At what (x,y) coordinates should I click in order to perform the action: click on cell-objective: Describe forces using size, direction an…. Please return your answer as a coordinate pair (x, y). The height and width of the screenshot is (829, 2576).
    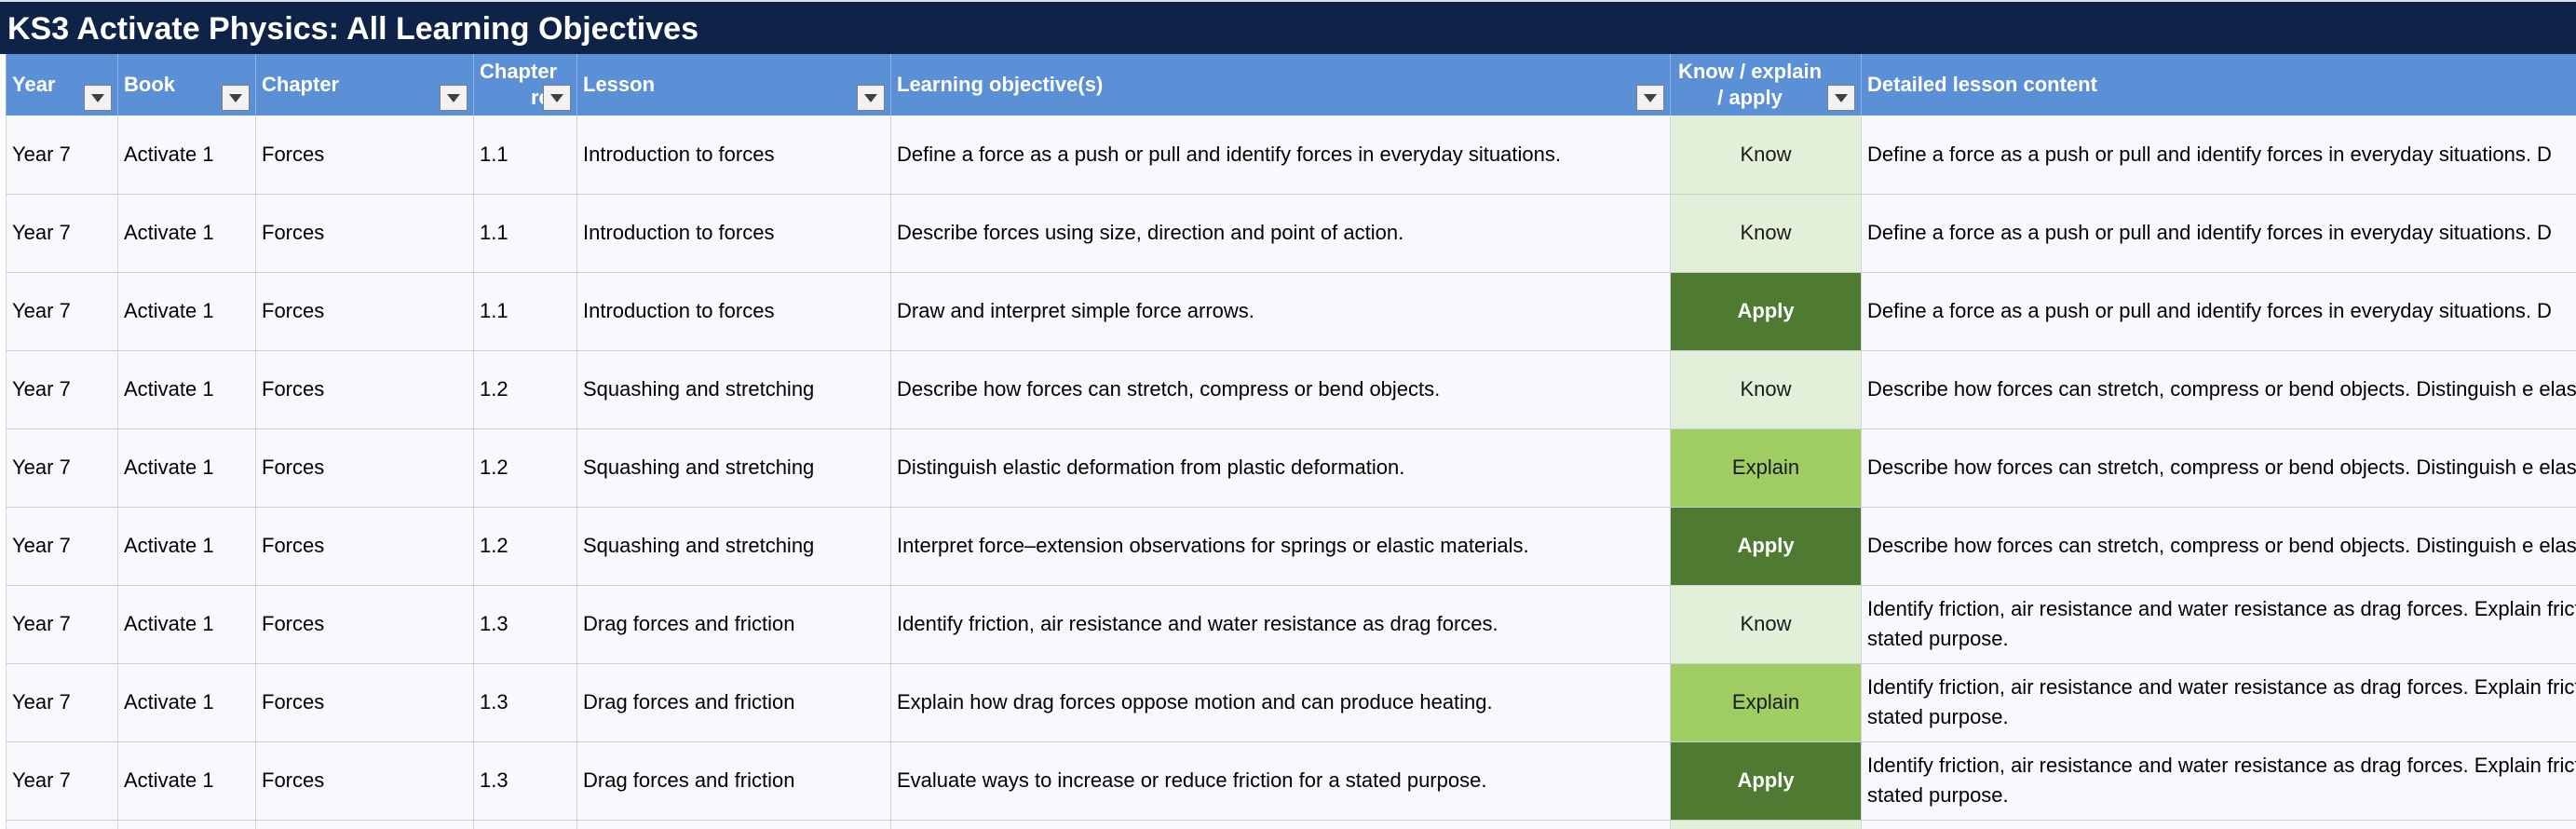
    Looking at the image, I should click on (1280, 233).